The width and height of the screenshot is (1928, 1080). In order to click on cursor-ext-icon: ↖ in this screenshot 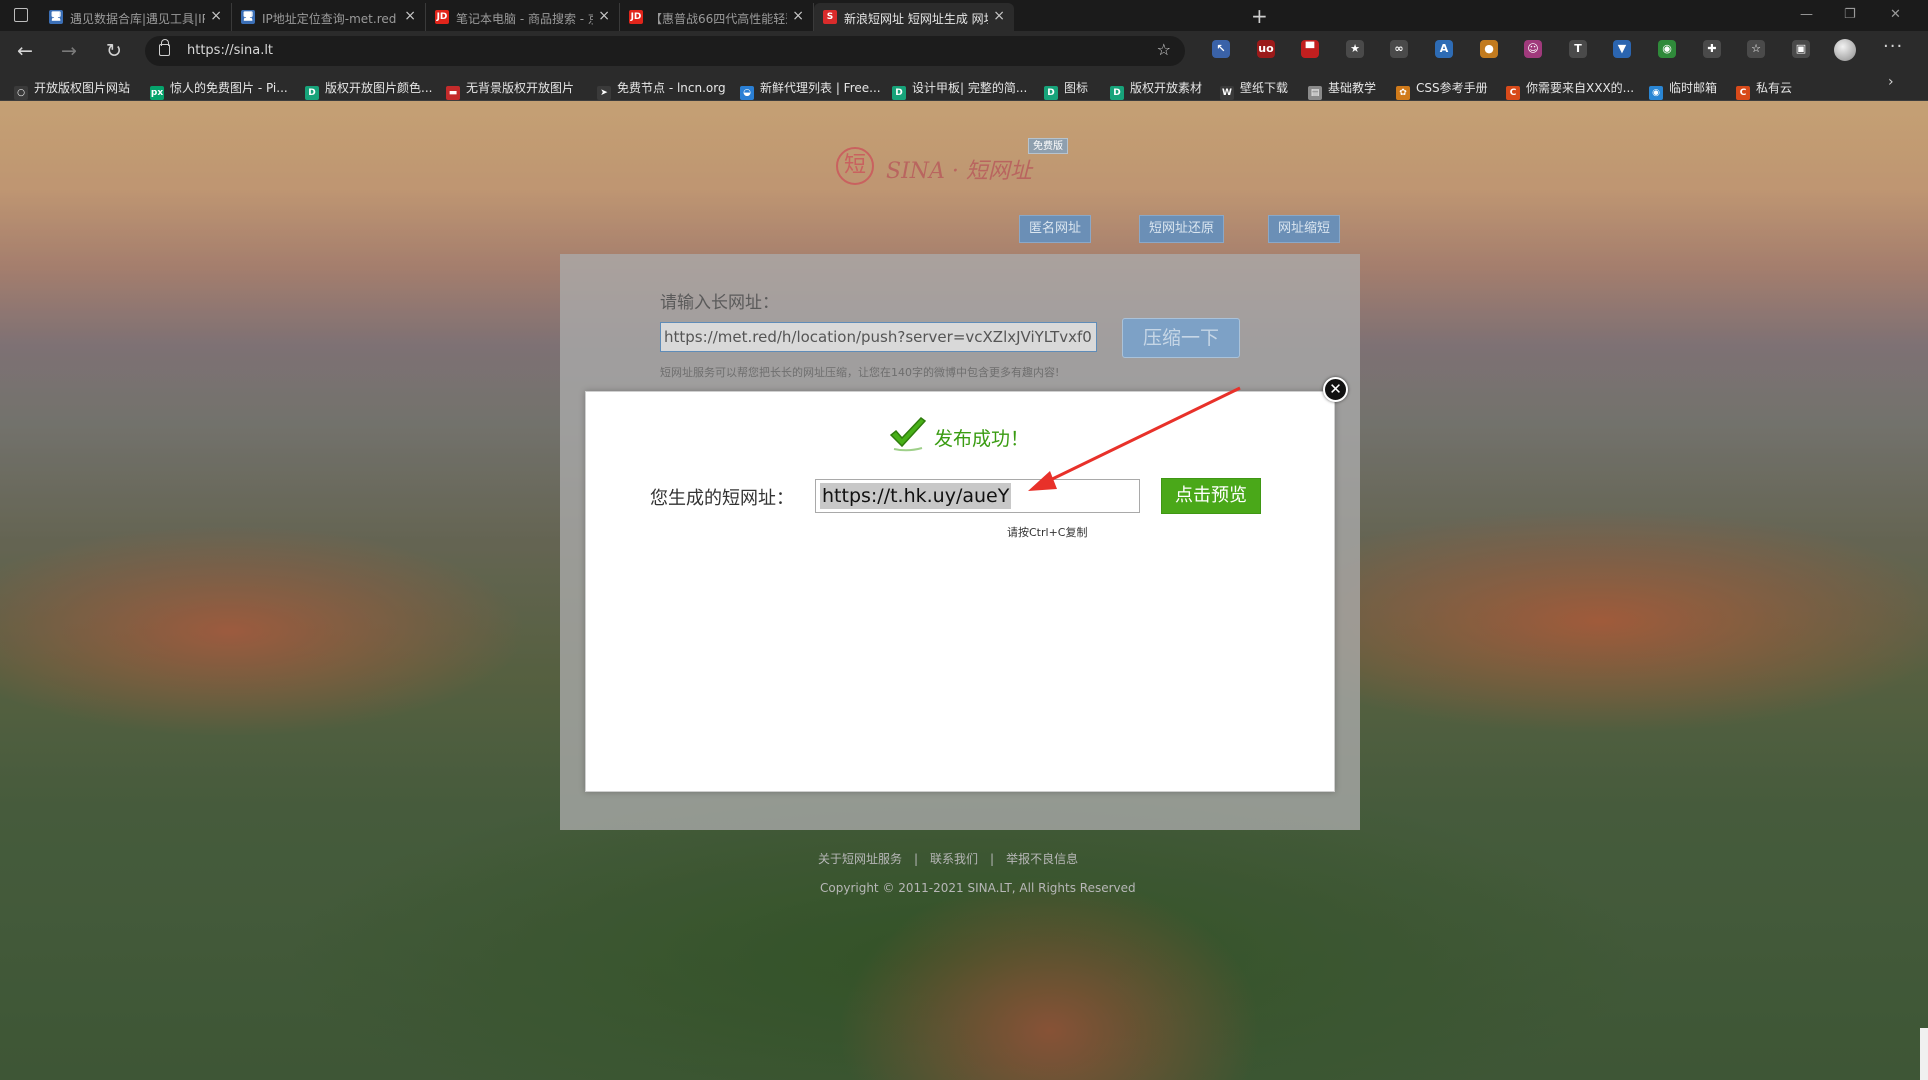, I will do `click(1221, 49)`.